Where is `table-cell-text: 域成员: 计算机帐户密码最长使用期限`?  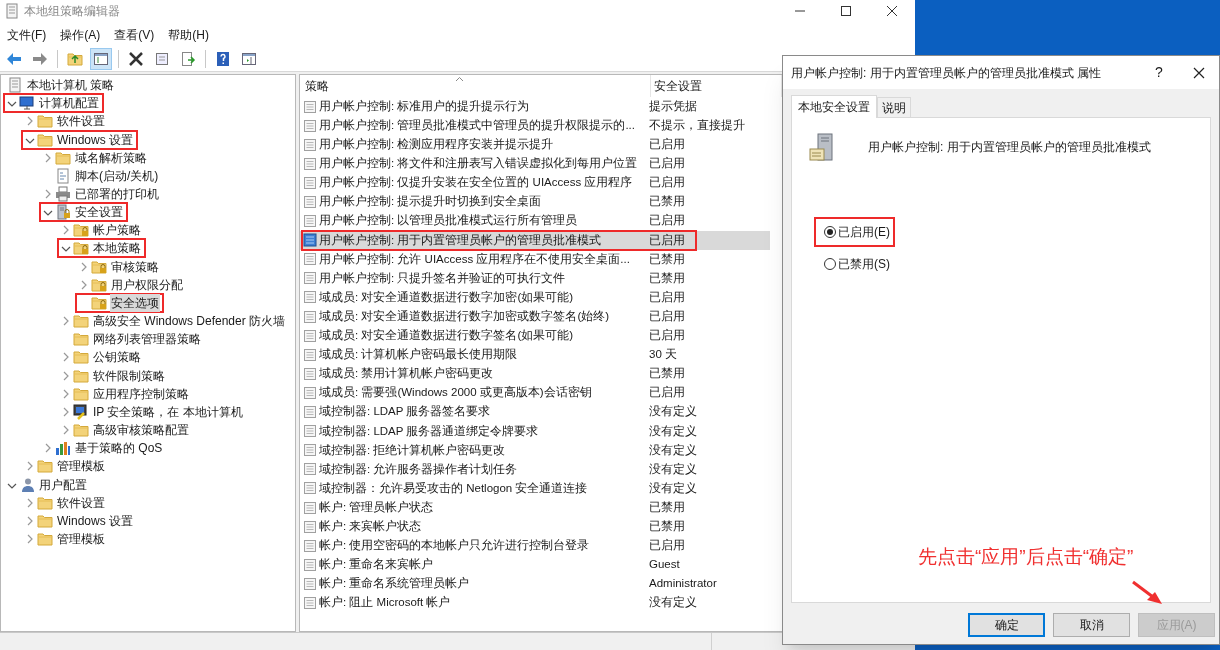
table-cell-text: 域成员: 计算机帐户密码最长使用期限 is located at coordinates (418, 355).